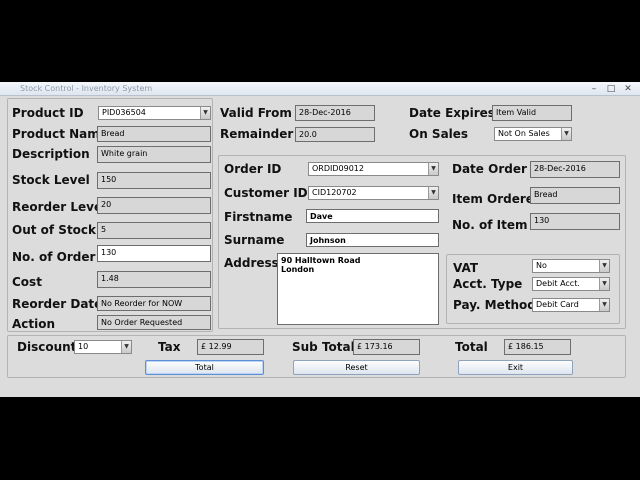 Image resolution: width=640 pixels, height=480 pixels. Describe the element at coordinates (298, 269) in the screenshot. I see `address-line-2: London` at that location.